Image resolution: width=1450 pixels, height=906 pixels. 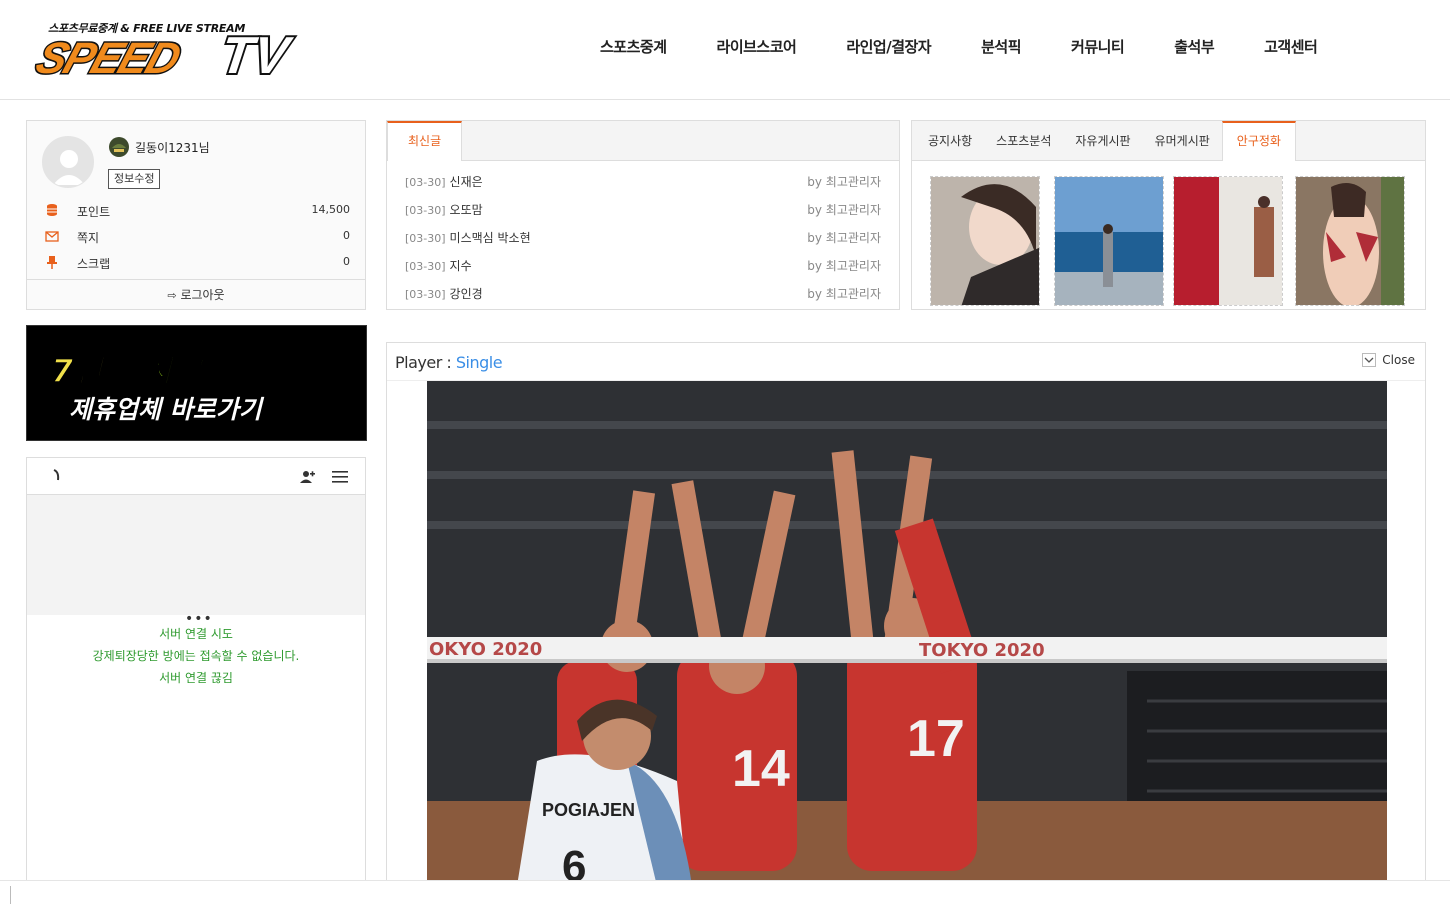 I want to click on player-close-button: Close, so click(x=1388, y=360).